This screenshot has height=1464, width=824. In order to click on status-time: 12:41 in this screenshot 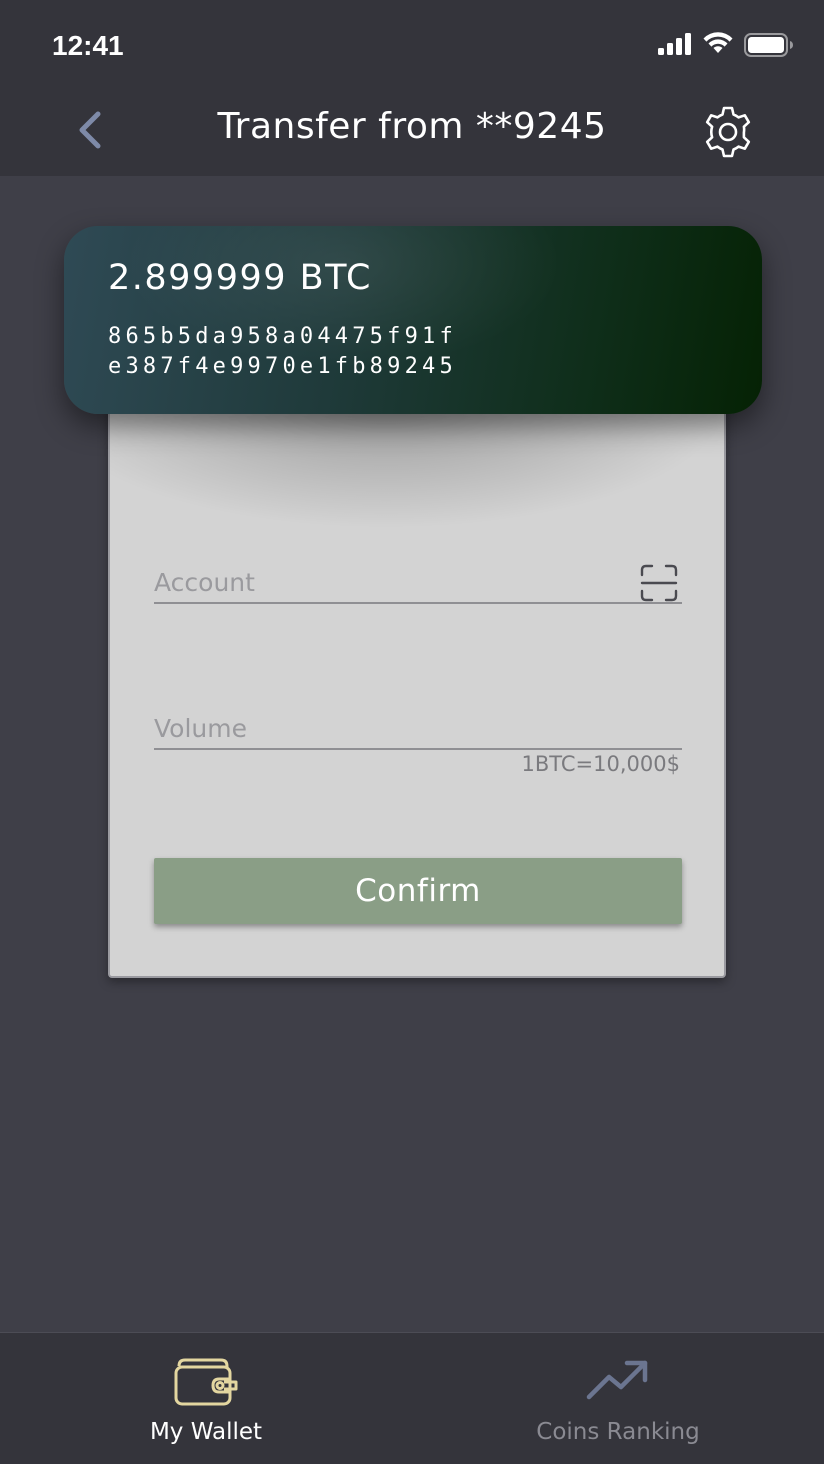, I will do `click(88, 45)`.